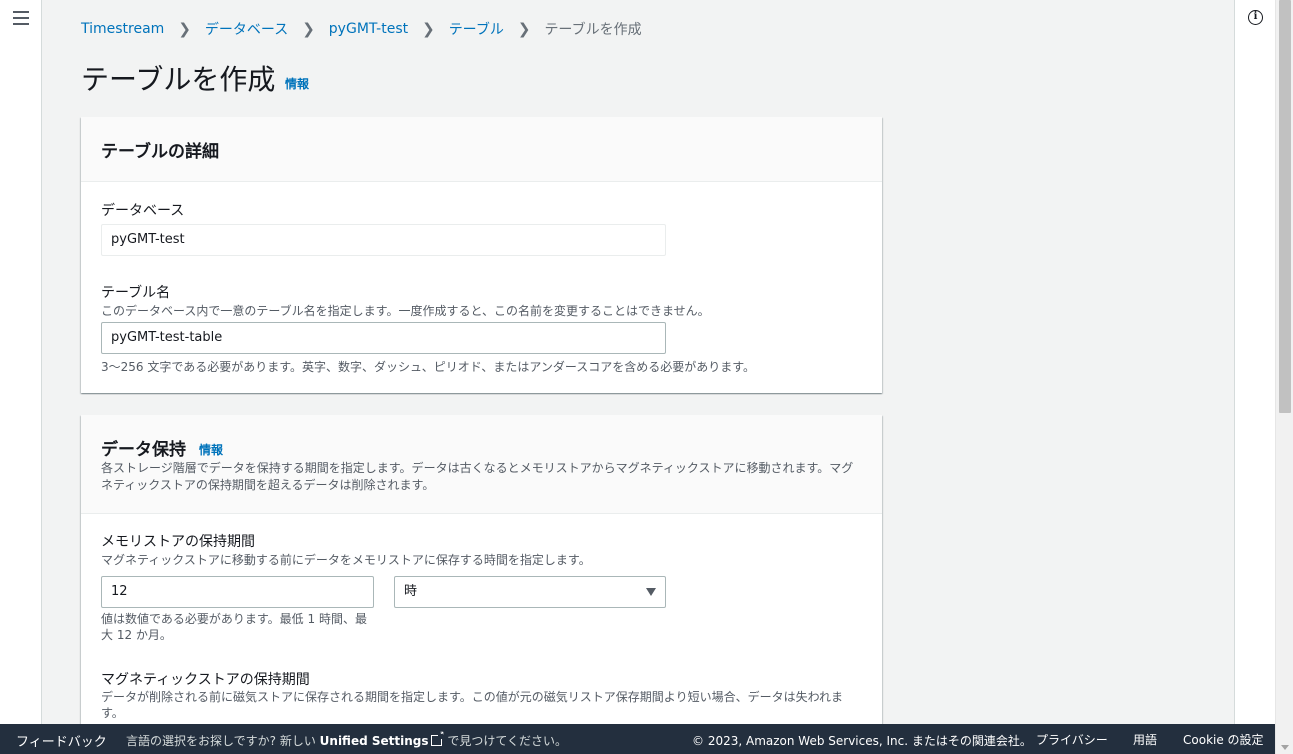  I want to click on caret-down-icon, so click(651, 592).